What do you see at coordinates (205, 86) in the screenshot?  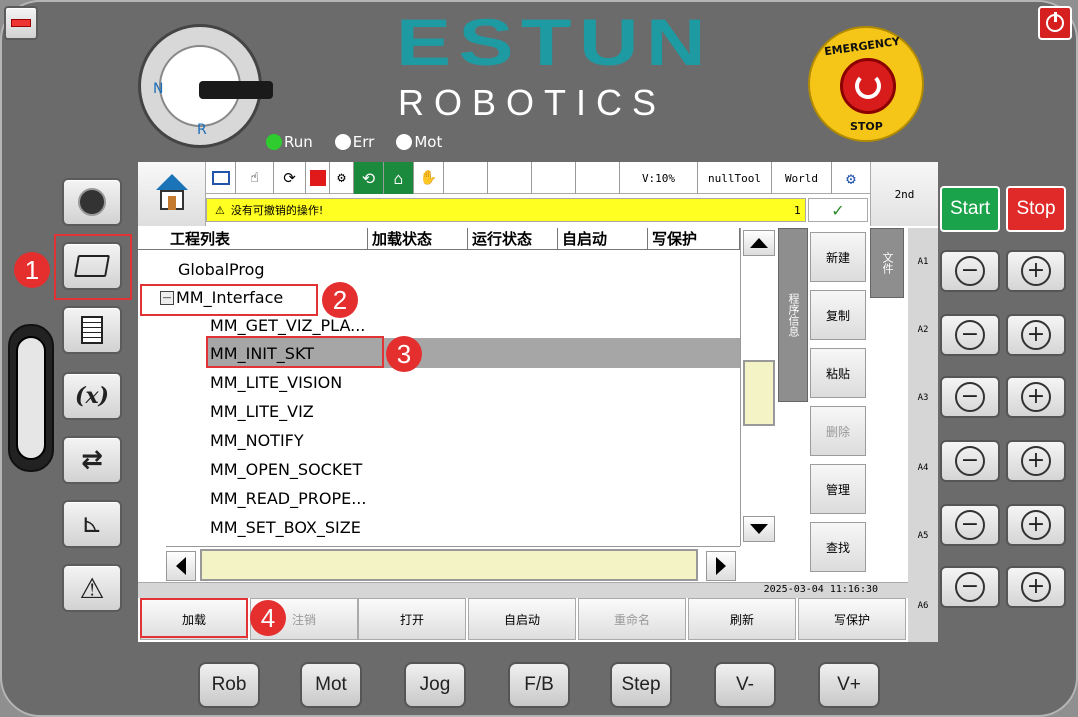 I see `key-switch: N R` at bounding box center [205, 86].